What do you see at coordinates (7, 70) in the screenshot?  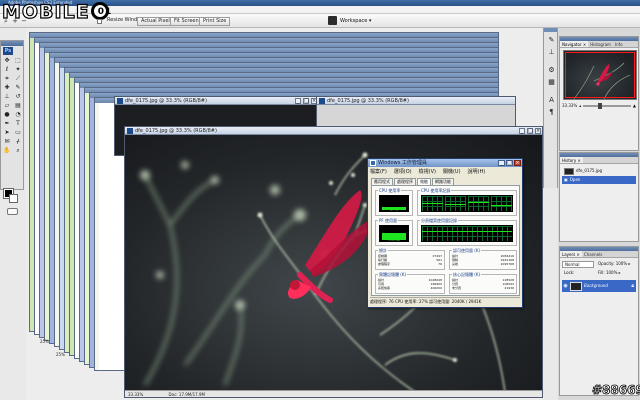 I see `lasso-tool-icon: ℓ` at bounding box center [7, 70].